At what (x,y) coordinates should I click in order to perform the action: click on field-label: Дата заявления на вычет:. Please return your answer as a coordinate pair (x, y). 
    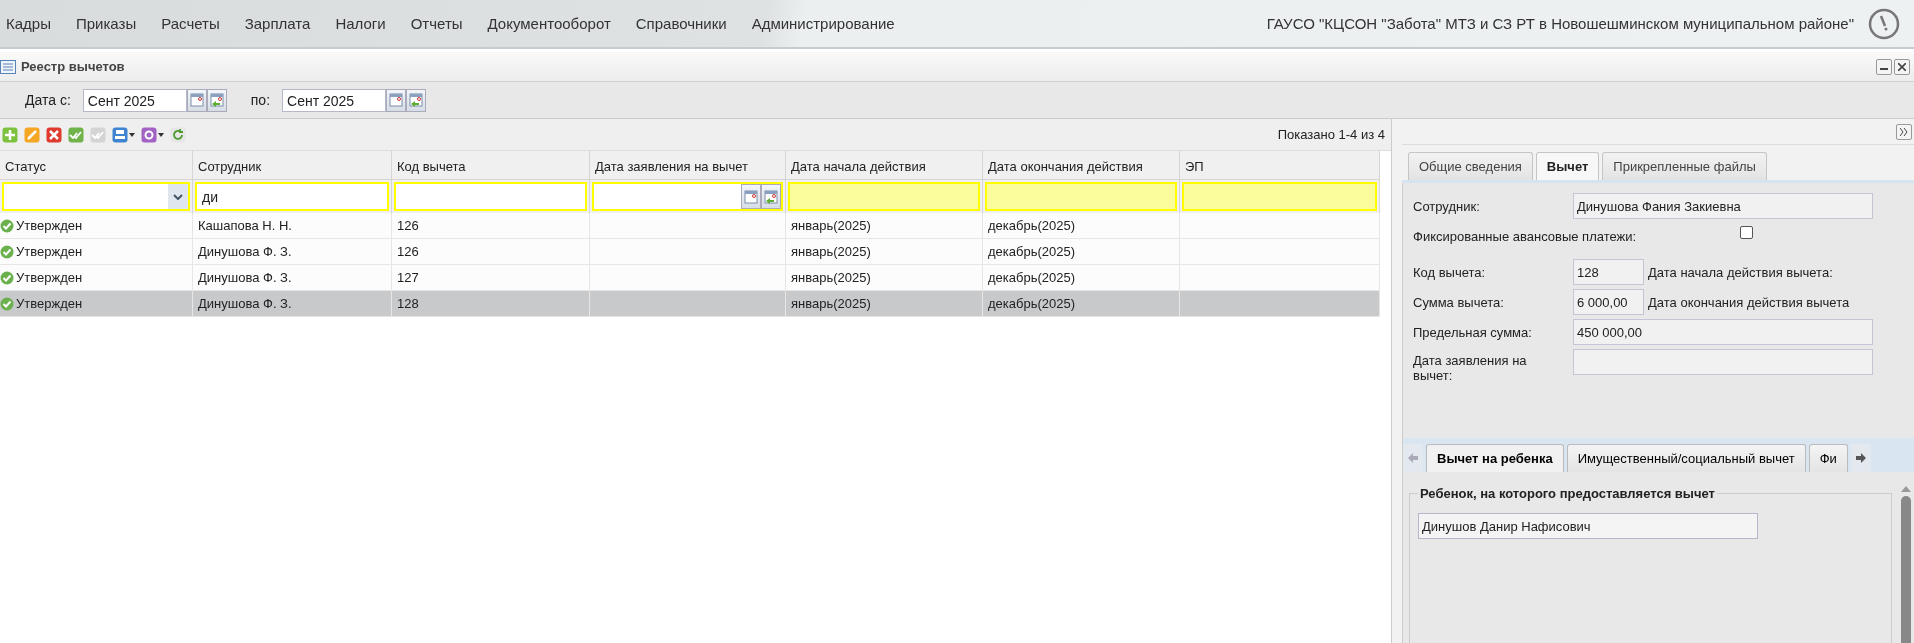
    Looking at the image, I should click on (1470, 368).